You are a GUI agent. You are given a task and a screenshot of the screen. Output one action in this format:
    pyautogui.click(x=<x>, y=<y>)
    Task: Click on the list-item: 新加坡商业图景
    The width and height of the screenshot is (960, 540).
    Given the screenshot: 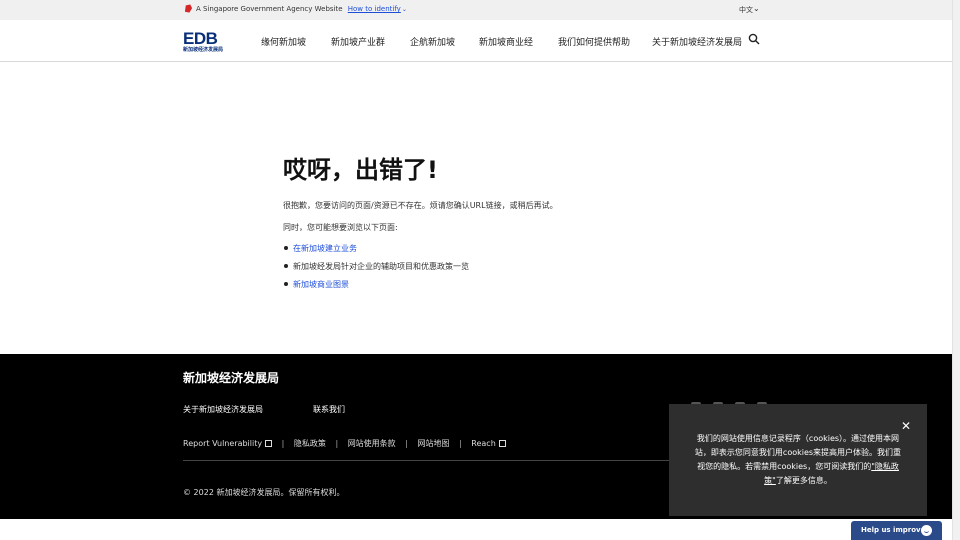 What is the action you would take?
    pyautogui.click(x=376, y=288)
    